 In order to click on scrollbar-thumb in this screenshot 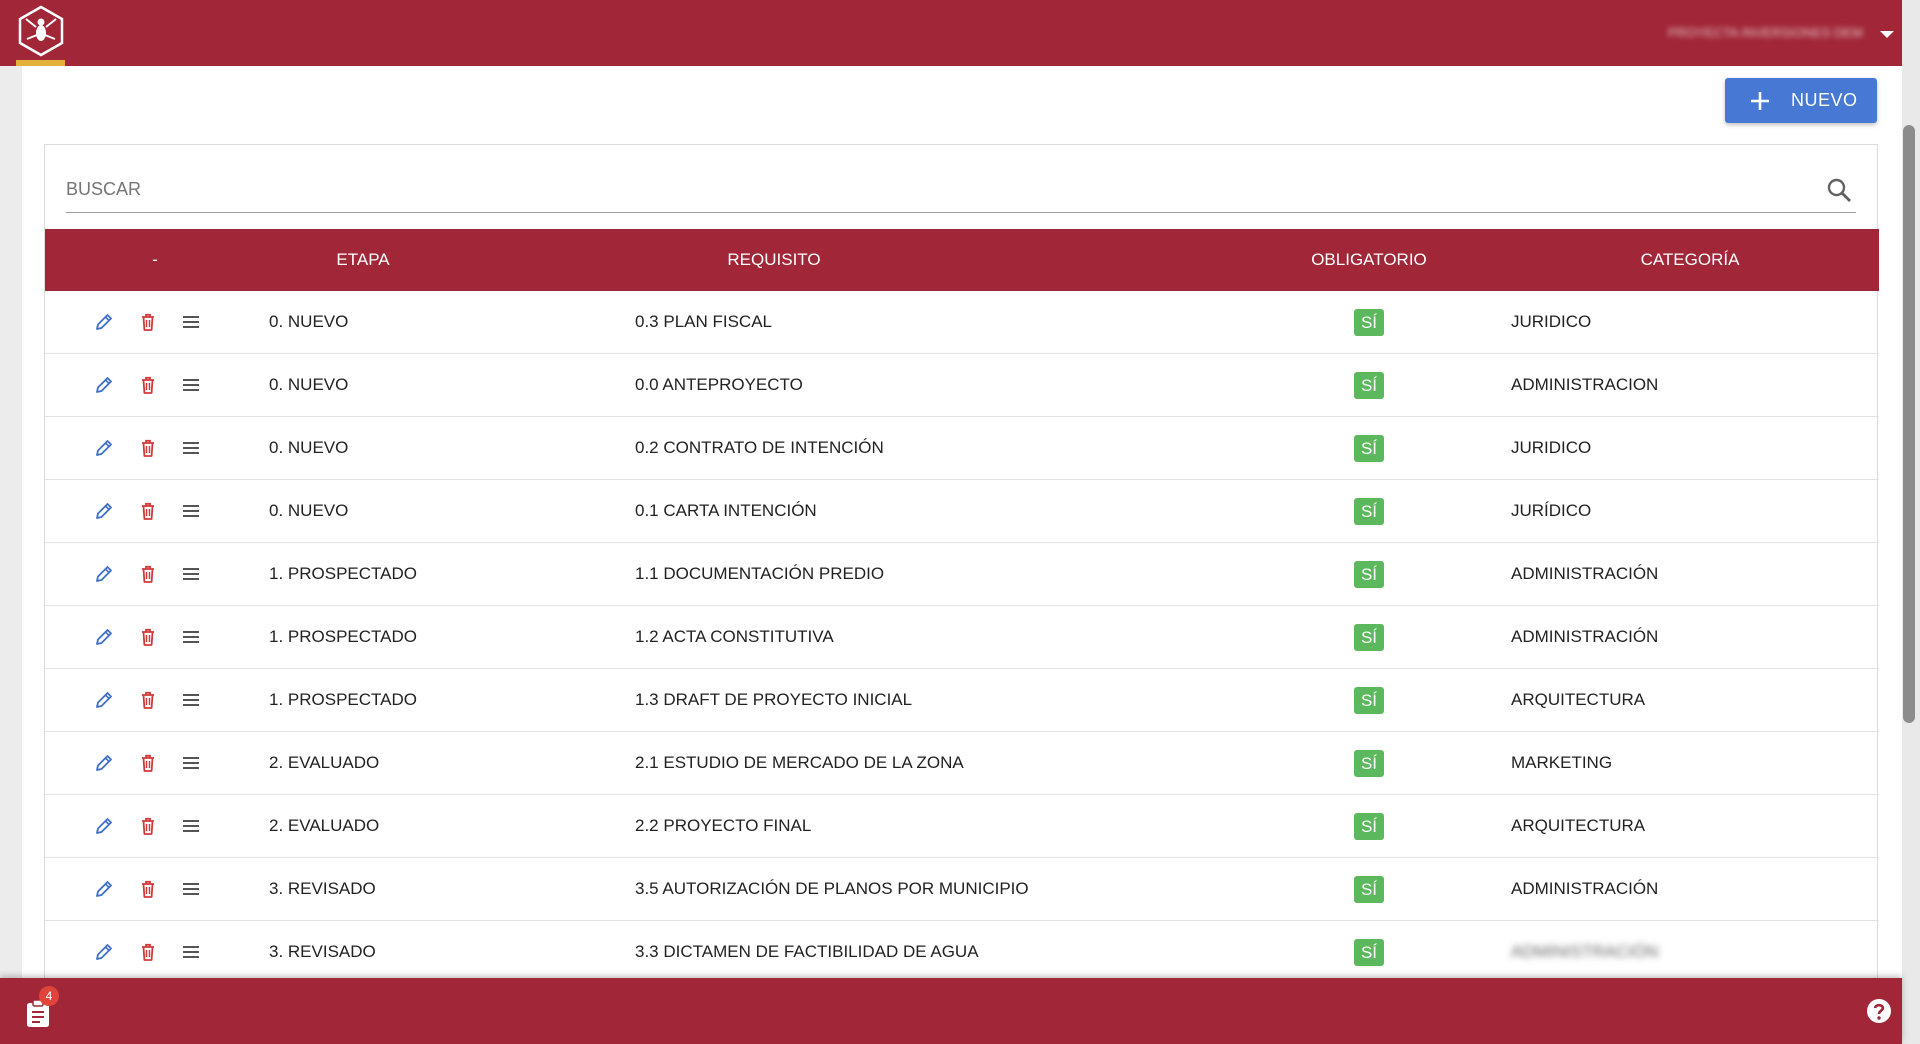, I will do `click(1909, 424)`.